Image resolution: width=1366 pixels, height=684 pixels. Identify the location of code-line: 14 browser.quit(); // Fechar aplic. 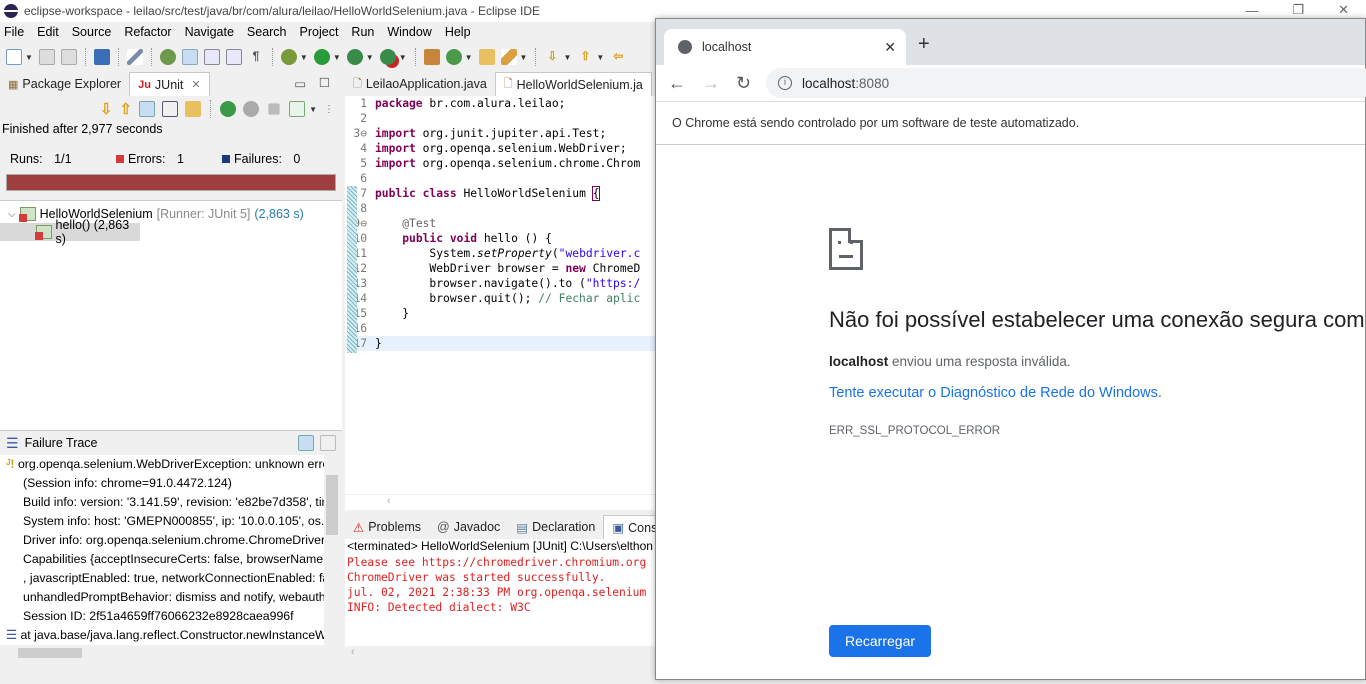
(501, 298).